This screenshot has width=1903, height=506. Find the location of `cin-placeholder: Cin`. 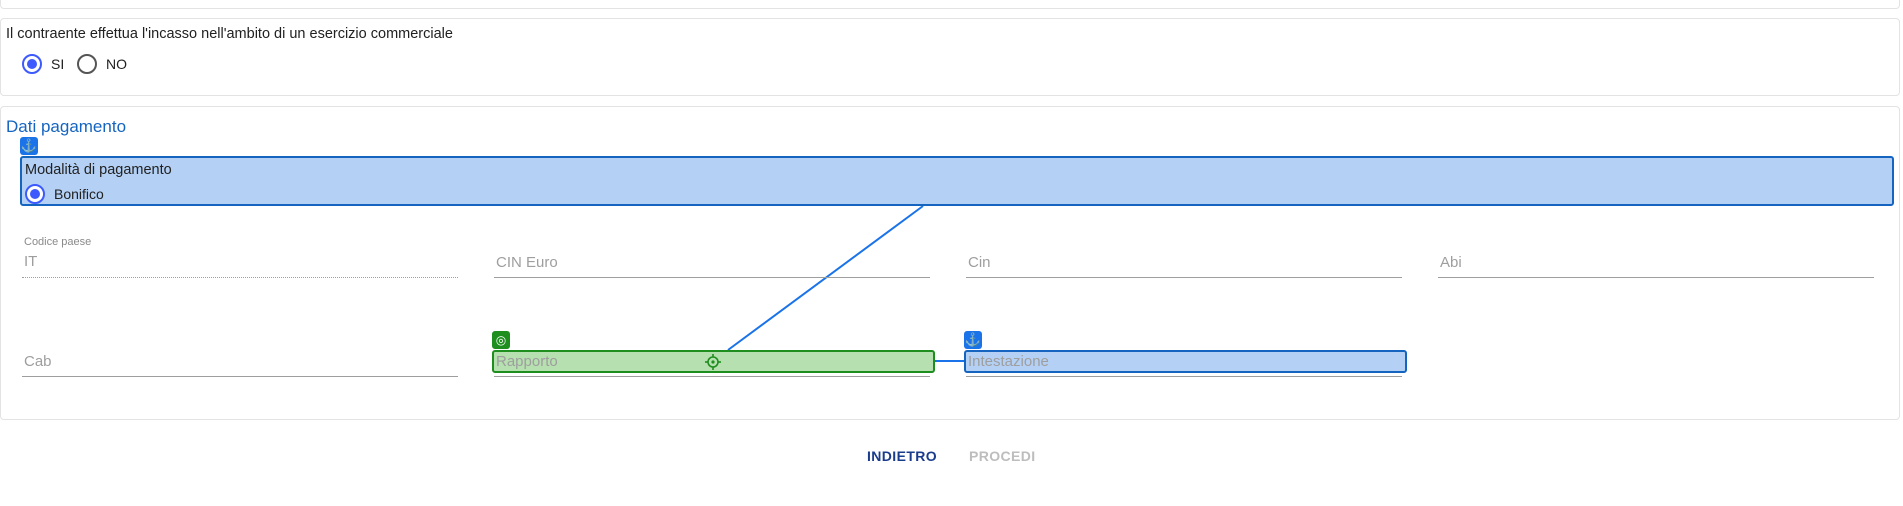

cin-placeholder: Cin is located at coordinates (979, 262).